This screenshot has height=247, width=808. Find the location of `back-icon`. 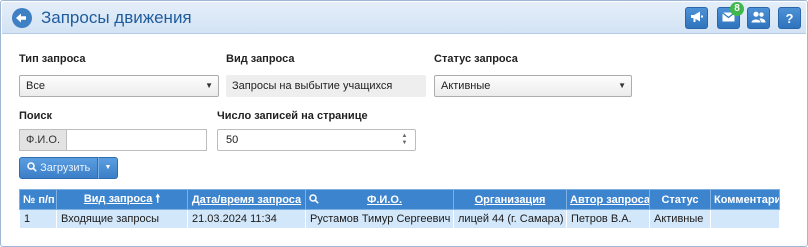

back-icon is located at coordinates (22, 18).